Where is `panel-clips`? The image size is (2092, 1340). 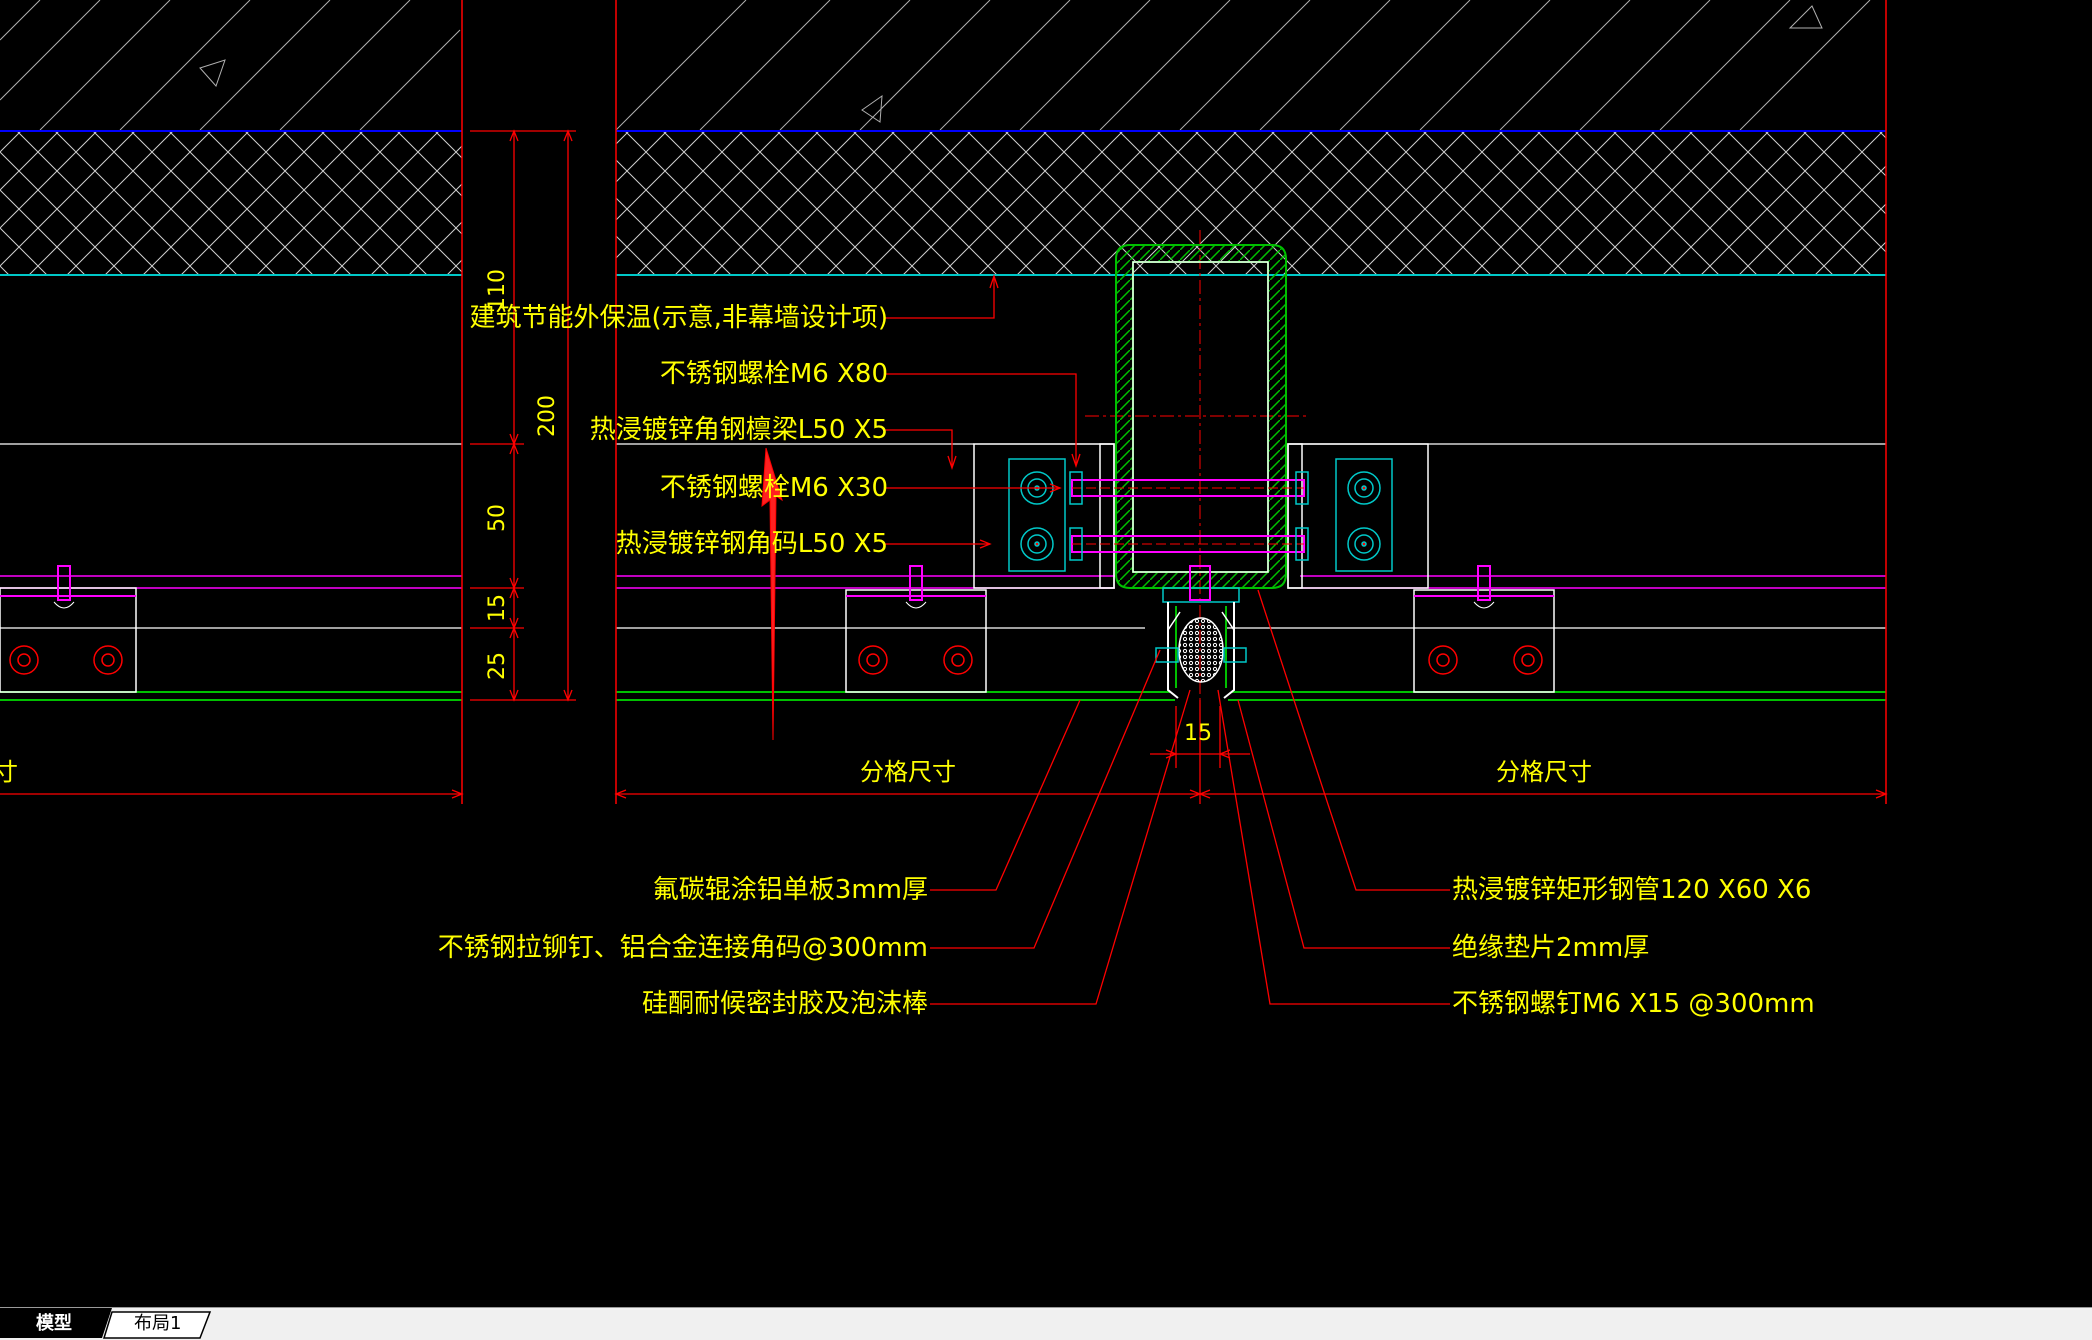
panel-clips is located at coordinates (777, 629).